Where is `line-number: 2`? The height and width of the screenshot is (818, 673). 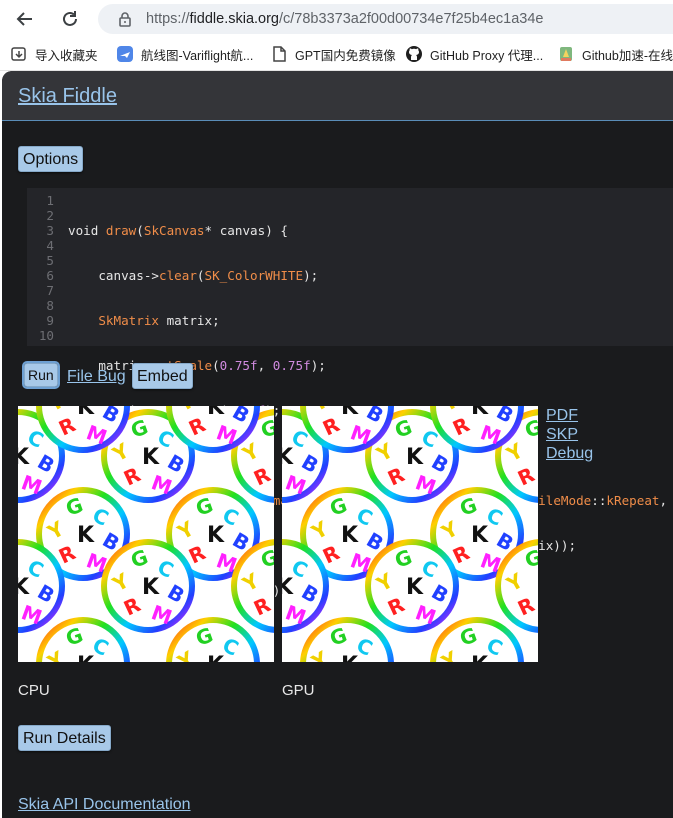
line-number: 2 is located at coordinates (50, 215).